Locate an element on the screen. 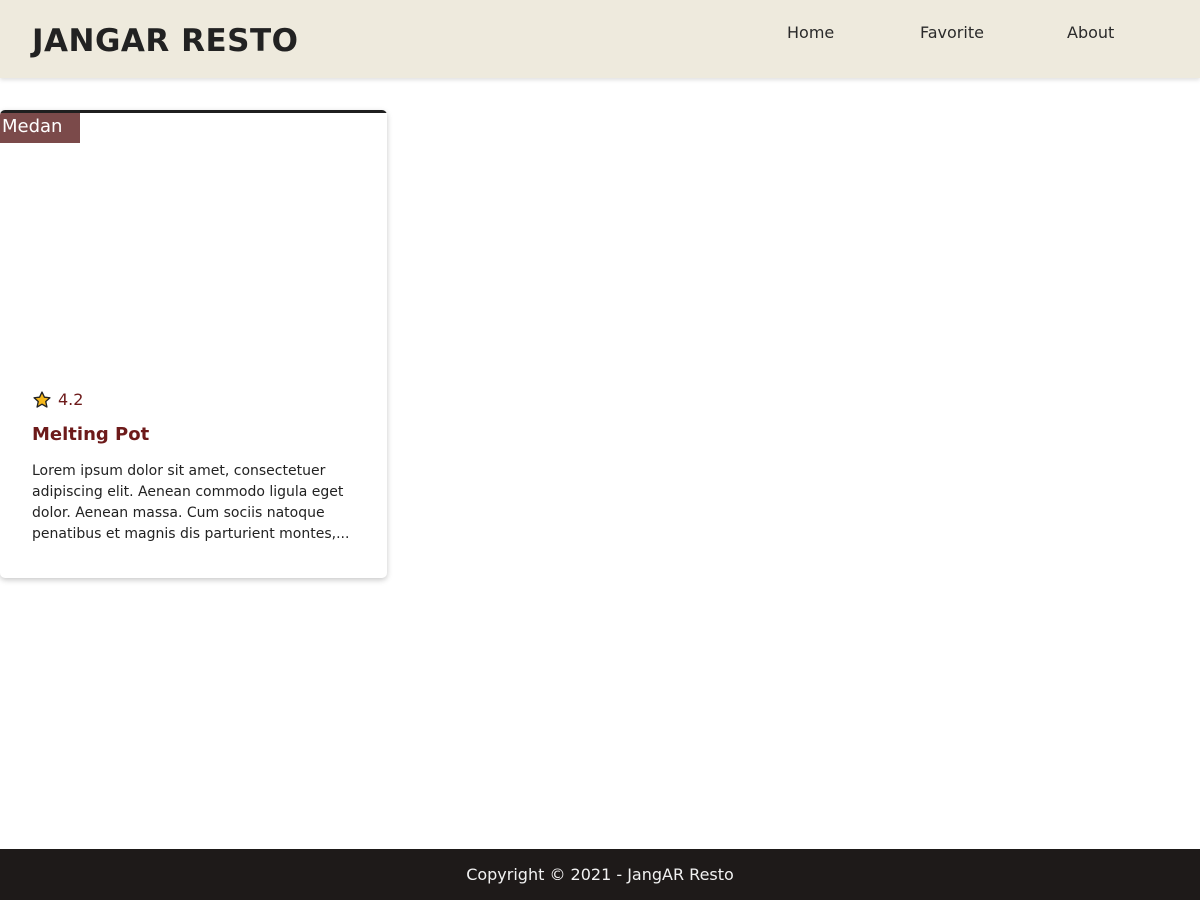 The width and height of the screenshot is (1200, 900). star-icon is located at coordinates (42, 400).